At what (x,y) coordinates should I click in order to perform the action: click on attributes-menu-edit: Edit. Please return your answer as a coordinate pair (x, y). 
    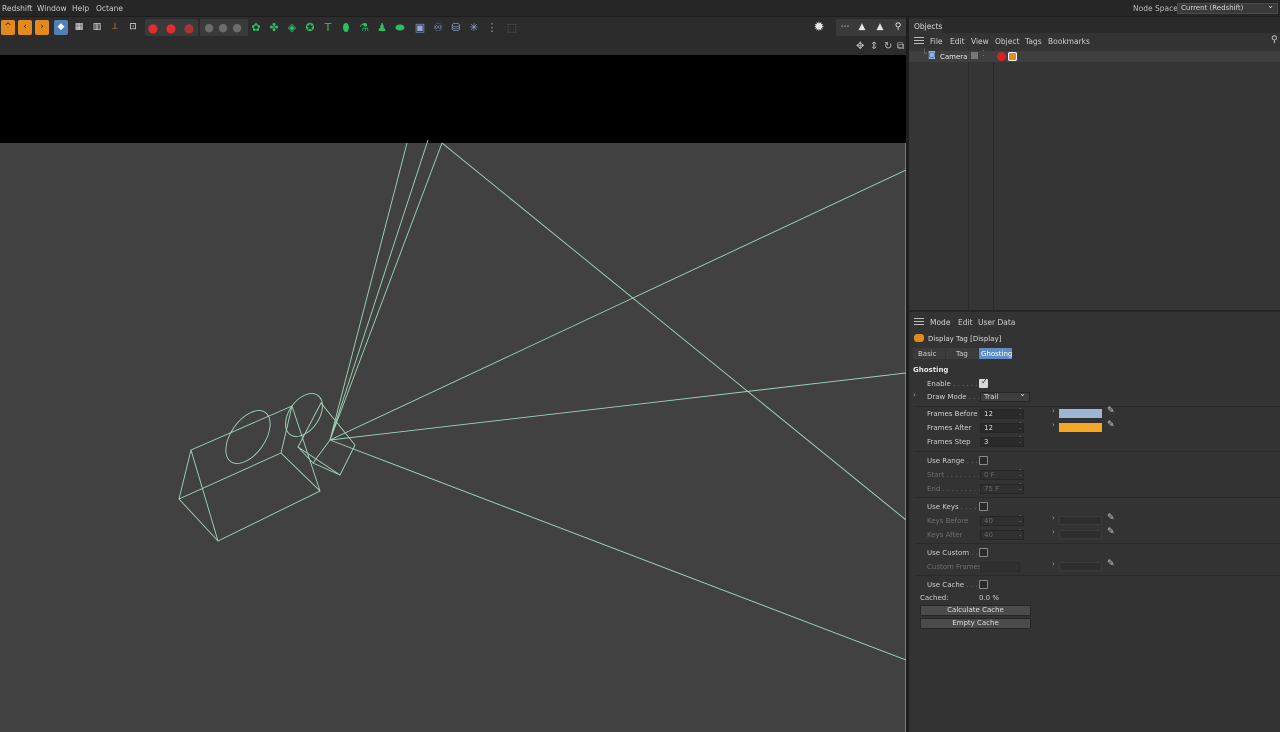
    Looking at the image, I should click on (965, 322).